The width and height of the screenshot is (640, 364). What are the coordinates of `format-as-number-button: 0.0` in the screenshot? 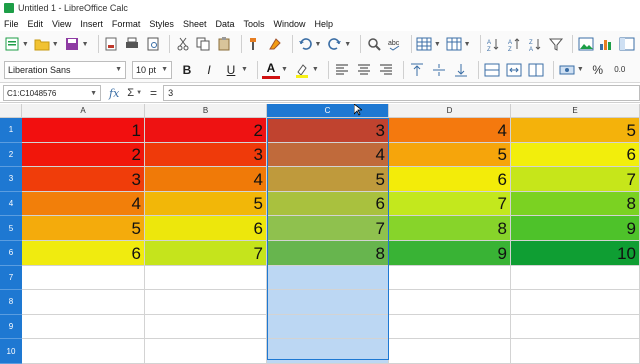 It's located at (620, 70).